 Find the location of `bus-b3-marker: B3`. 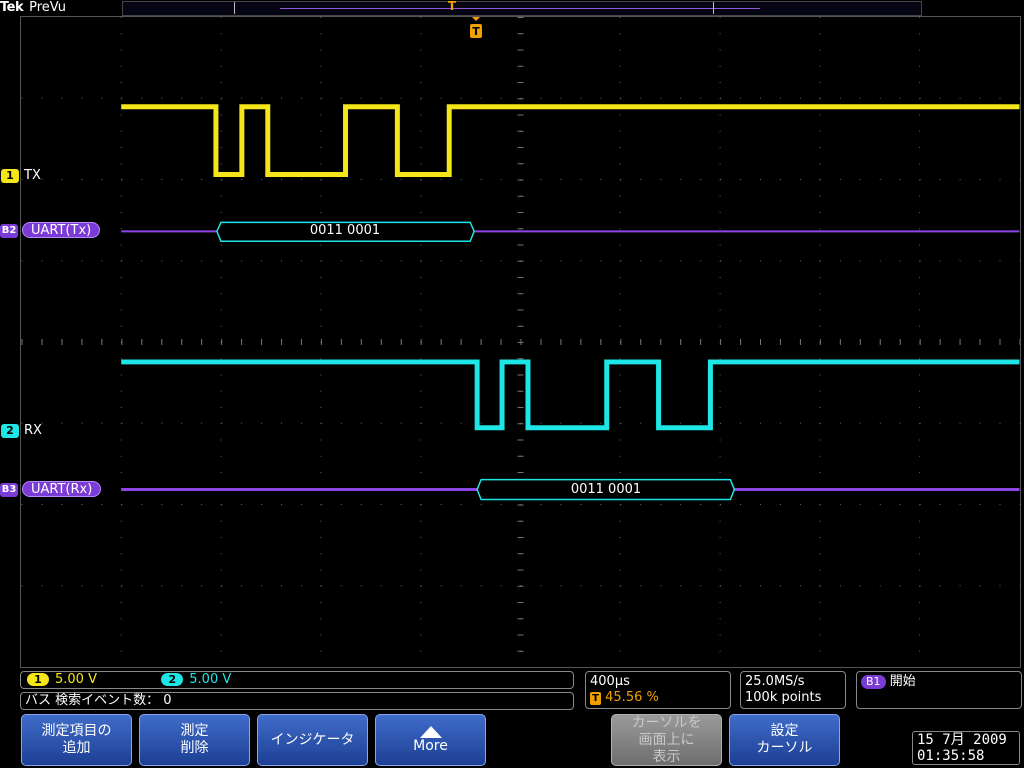

bus-b3-marker: B3 is located at coordinates (9, 490).